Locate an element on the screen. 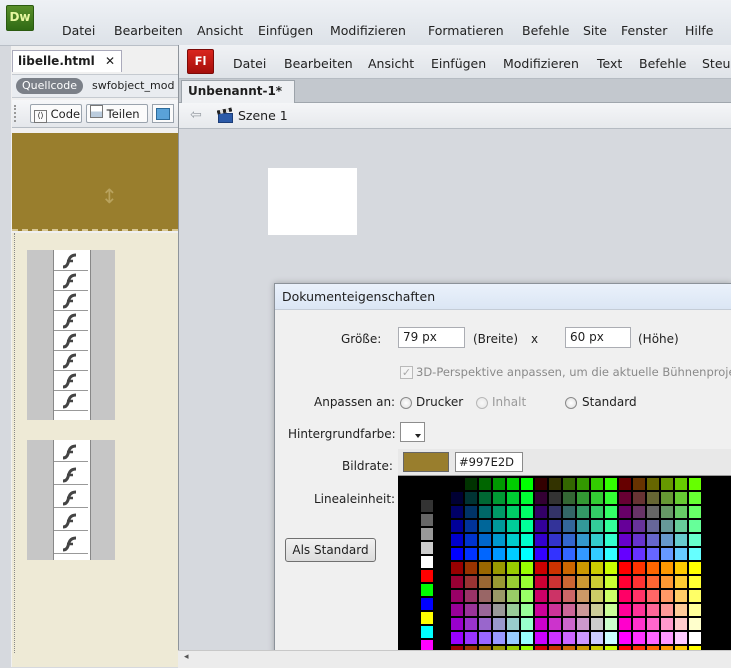 Image resolution: width=731 pixels, height=668 pixels. dw-menu-fenster: Fenster is located at coordinates (644, 30).